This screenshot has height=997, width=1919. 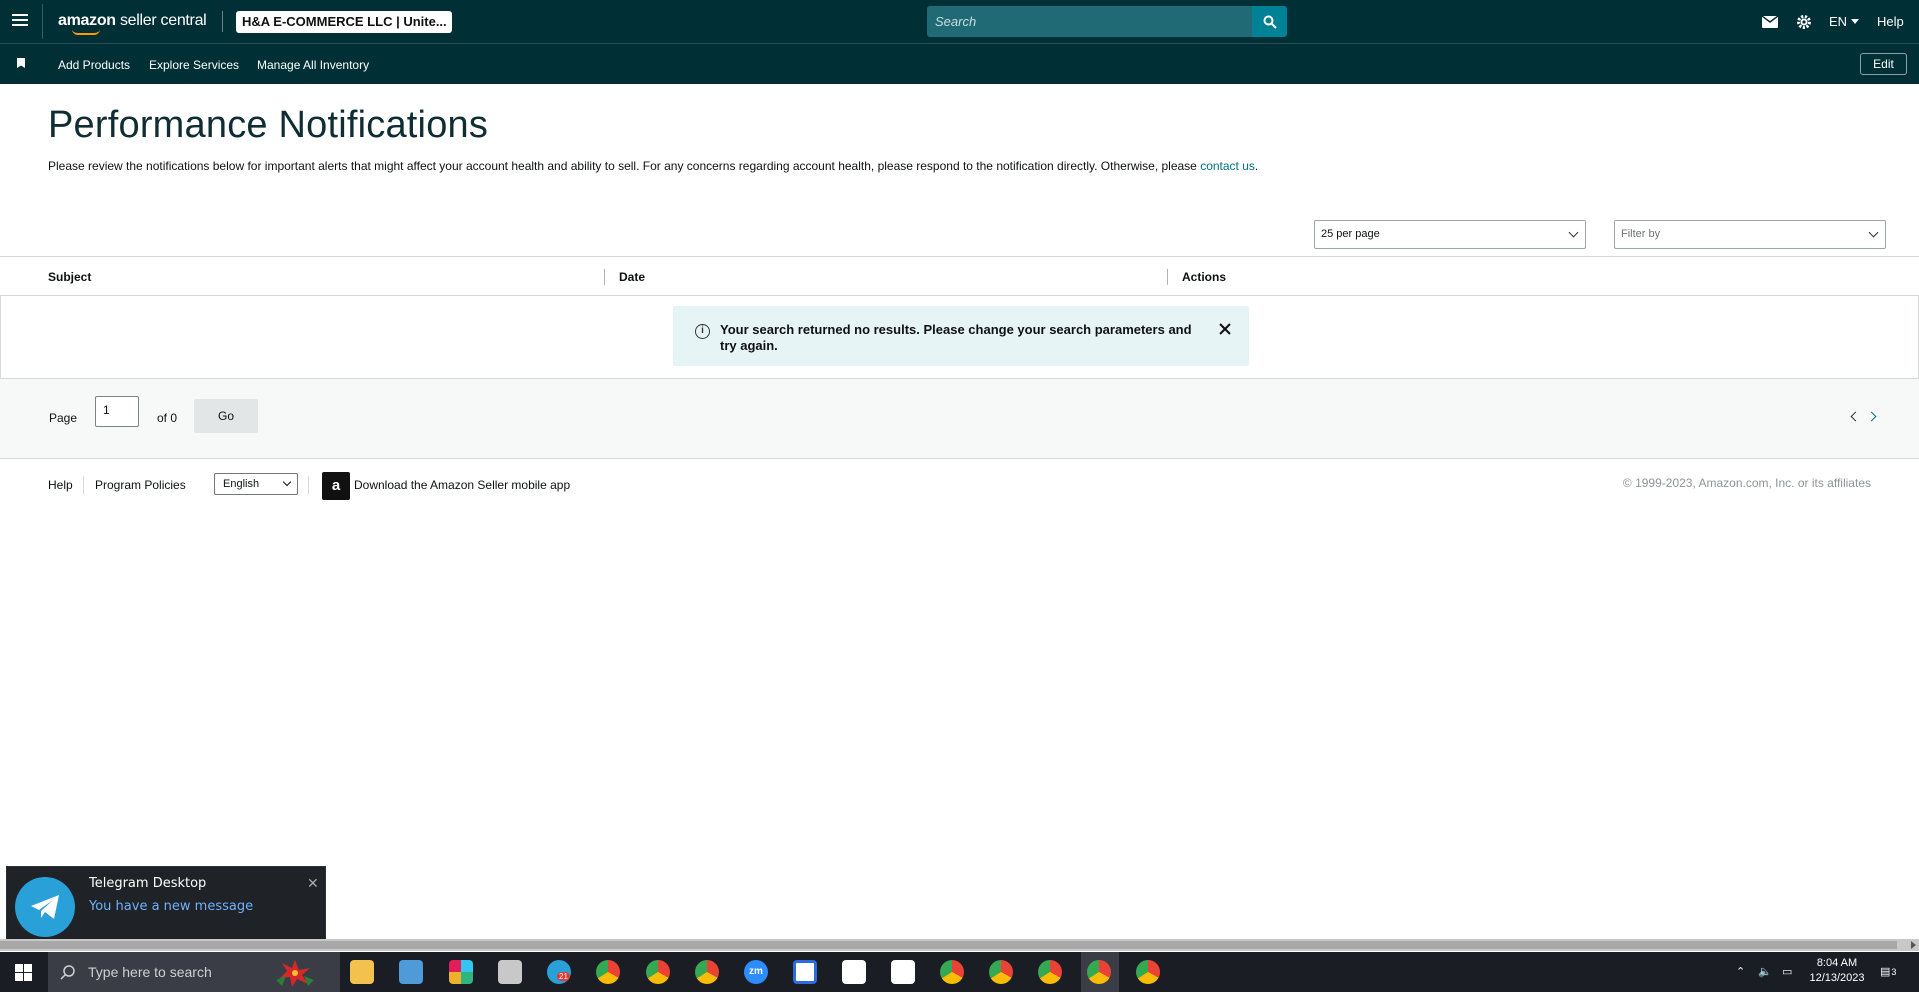 What do you see at coordinates (948, 945) in the screenshot?
I see `scrollbar-thumb` at bounding box center [948, 945].